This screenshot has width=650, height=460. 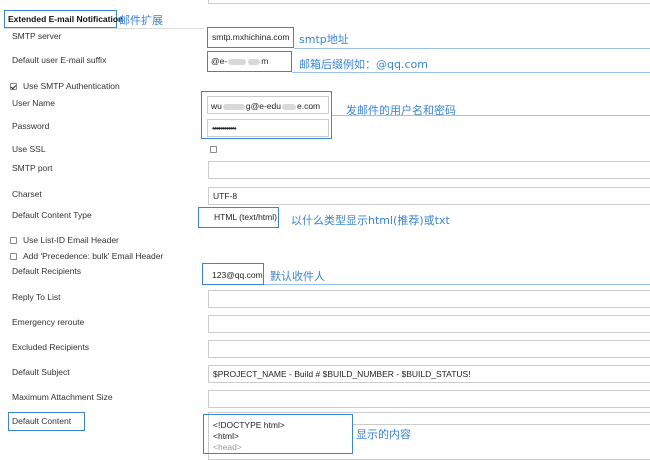 What do you see at coordinates (249, 425) in the screenshot?
I see `content-line-1: <!DOCTYPE html>` at bounding box center [249, 425].